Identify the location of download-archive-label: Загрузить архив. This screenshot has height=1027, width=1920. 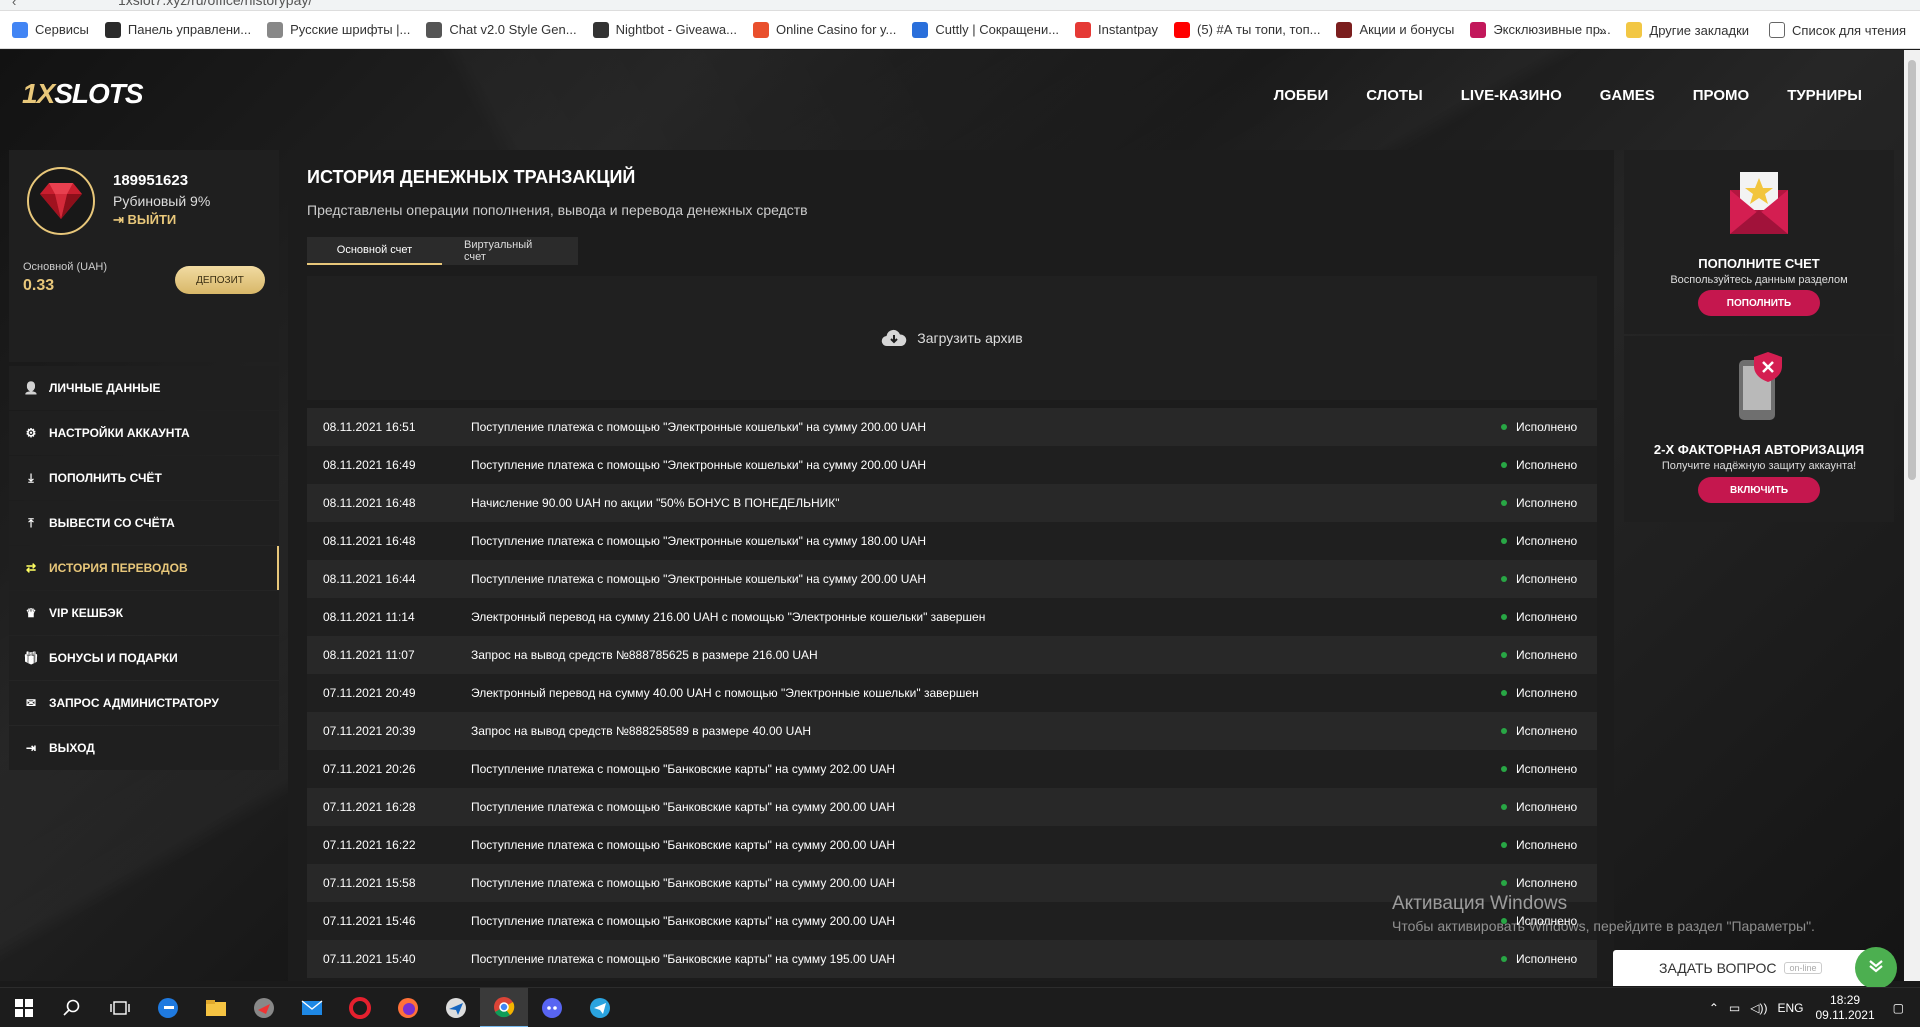
(970, 338).